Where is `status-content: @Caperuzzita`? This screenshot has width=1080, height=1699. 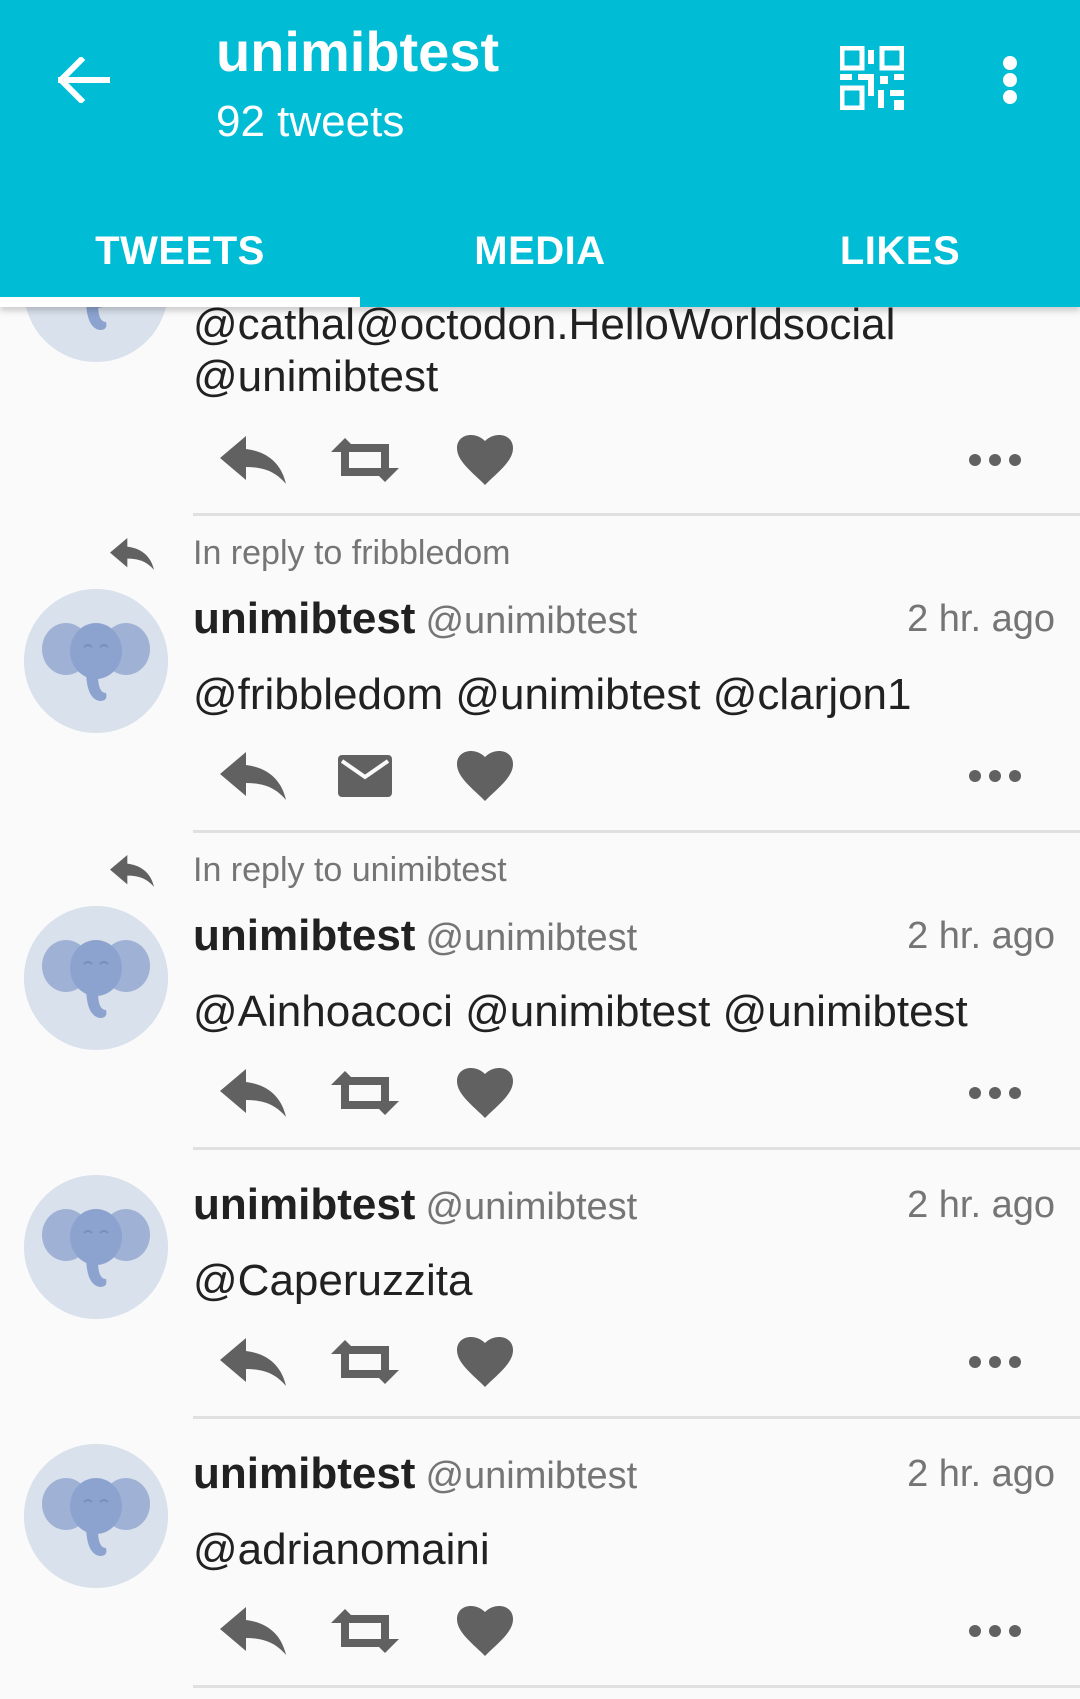
status-content: @Caperuzzita is located at coordinates (333, 1280).